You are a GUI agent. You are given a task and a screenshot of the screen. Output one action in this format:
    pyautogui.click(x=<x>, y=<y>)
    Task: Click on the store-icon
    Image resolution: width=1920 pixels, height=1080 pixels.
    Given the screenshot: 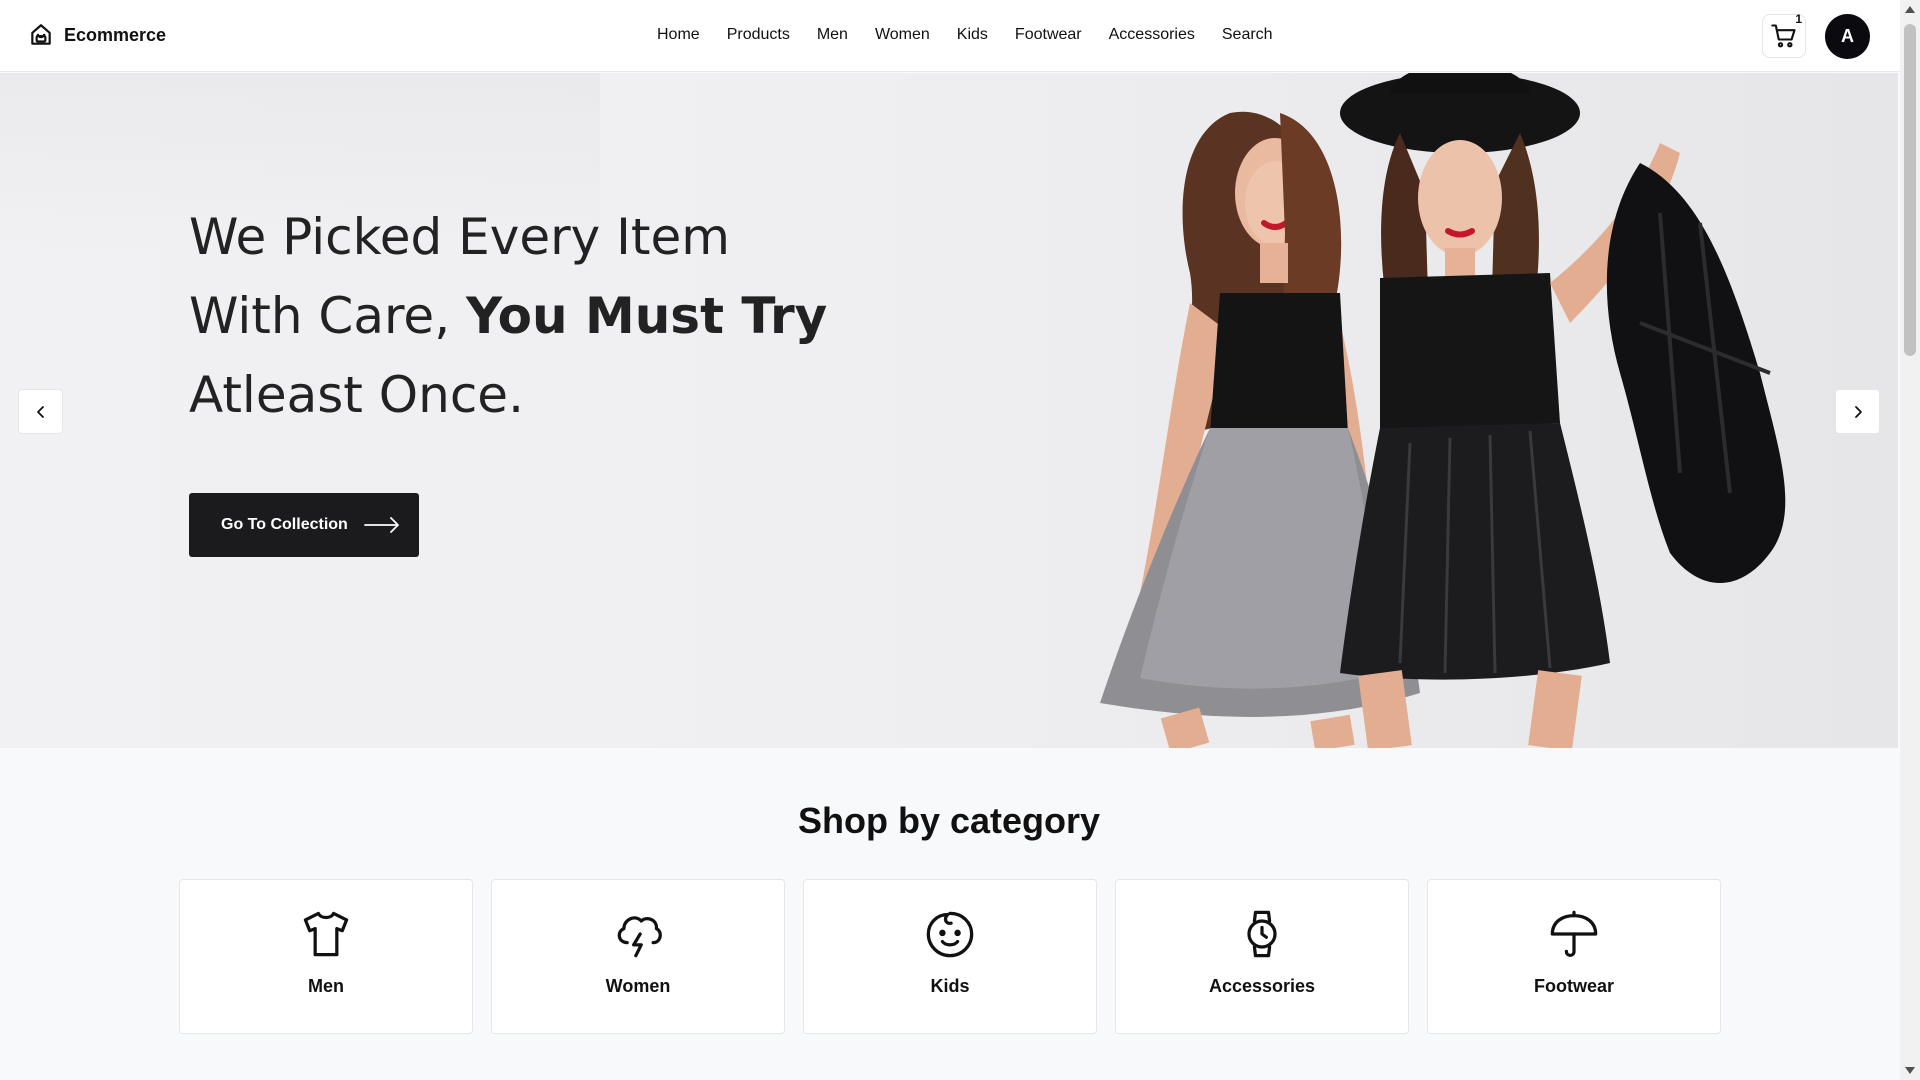 What is the action you would take?
    pyautogui.click(x=41, y=34)
    